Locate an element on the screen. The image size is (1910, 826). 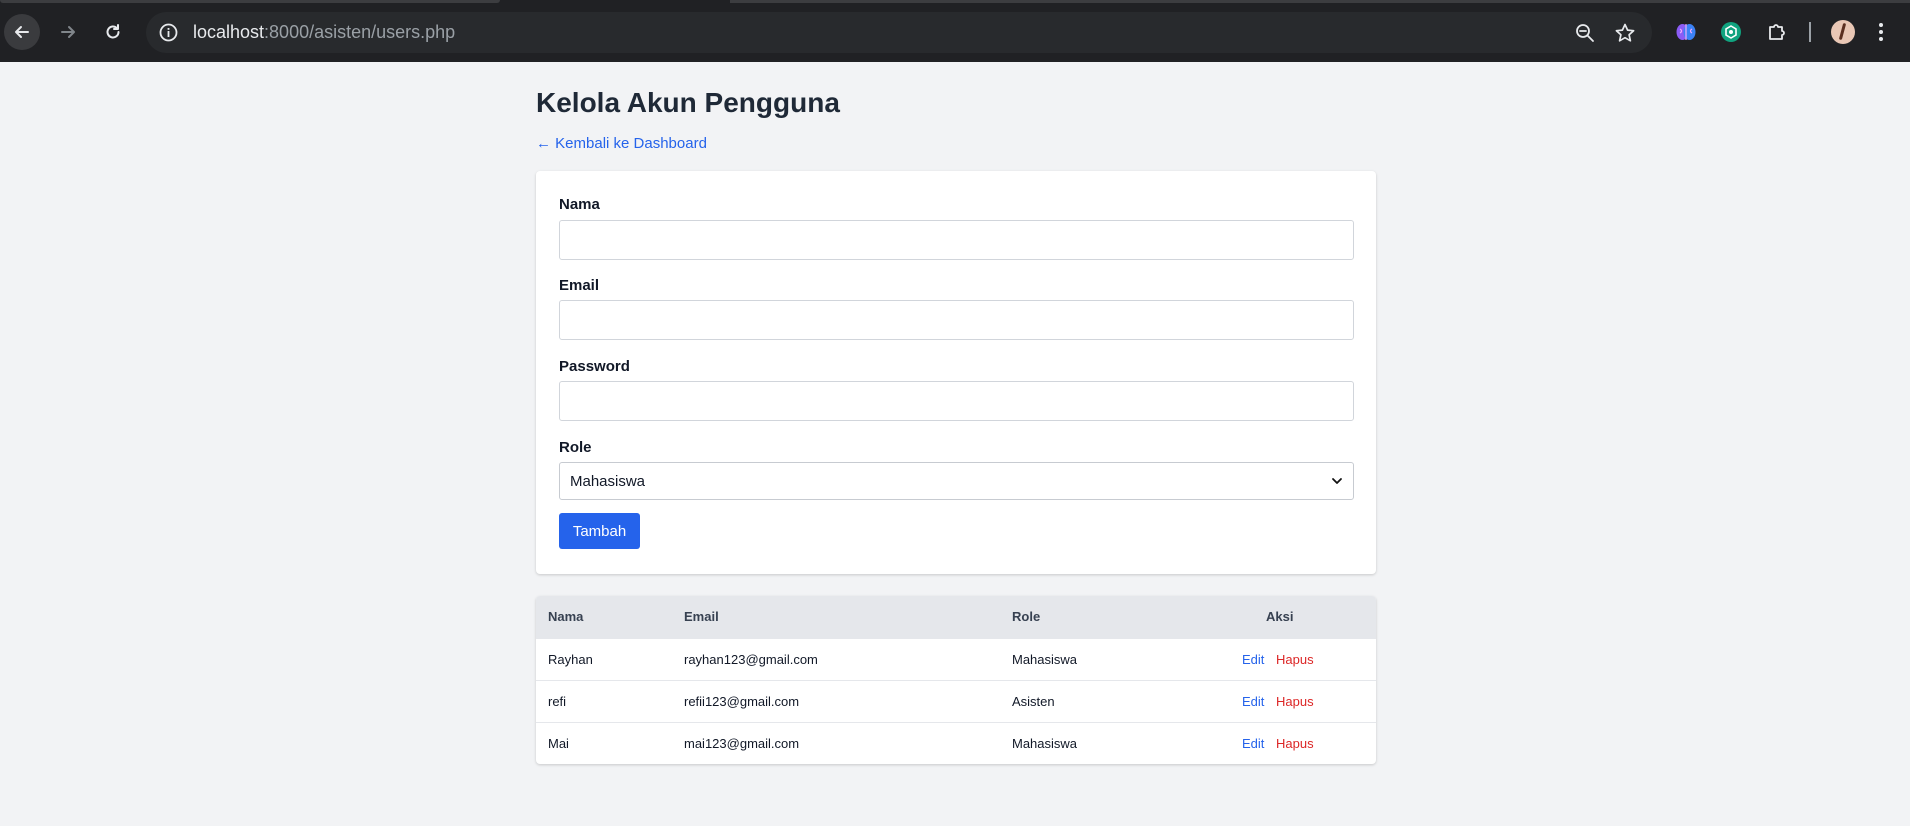
cell-nama: refi is located at coordinates (557, 701).